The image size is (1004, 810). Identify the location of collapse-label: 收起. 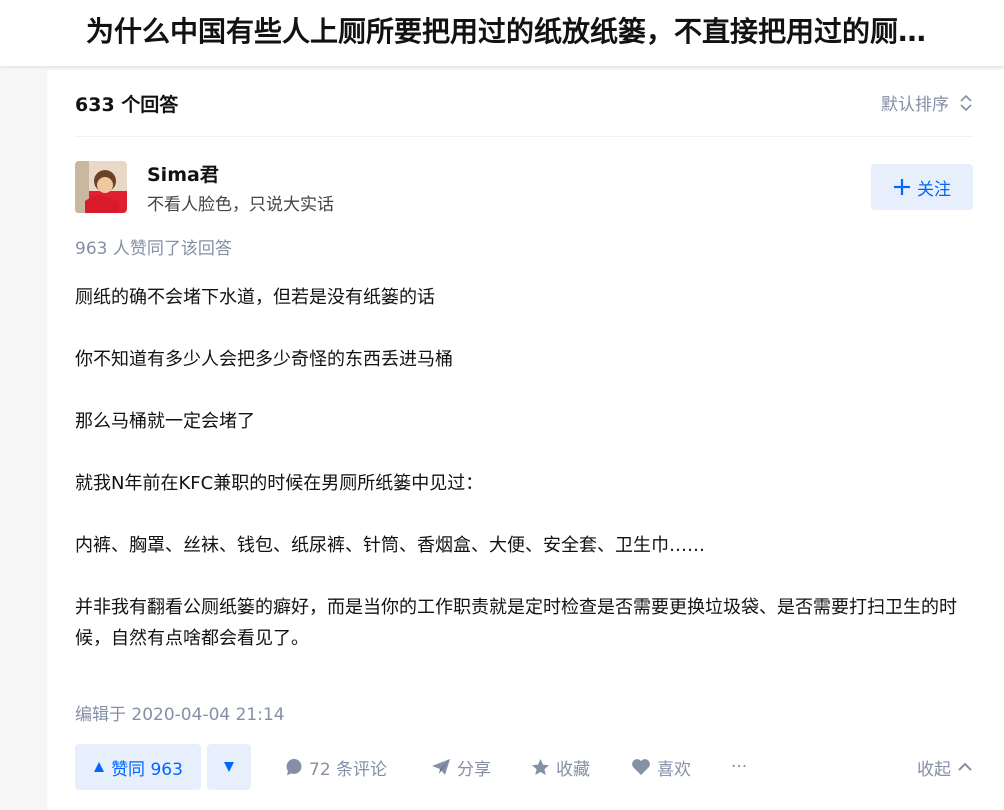
(934, 769).